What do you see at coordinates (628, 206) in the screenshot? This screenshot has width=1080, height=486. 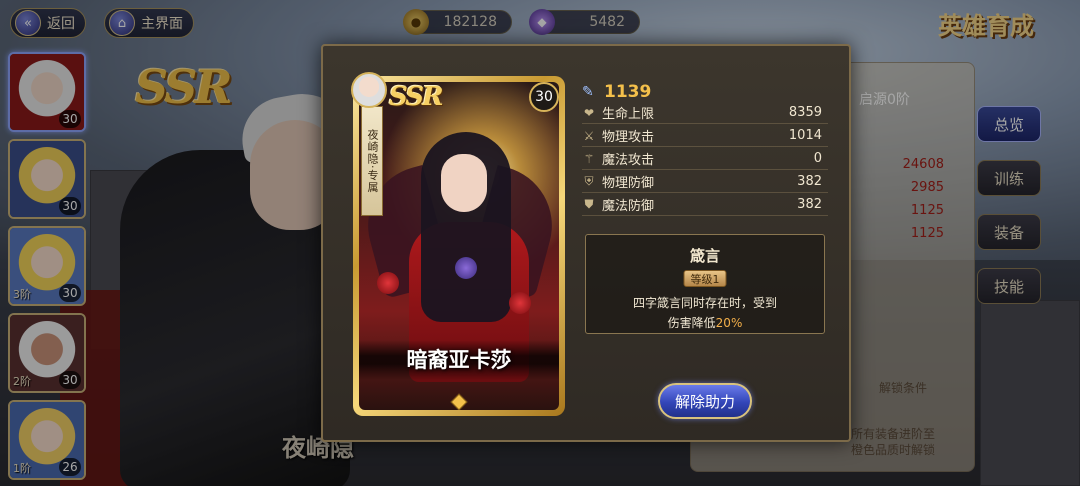 I see `stat-name: 魔法防御` at bounding box center [628, 206].